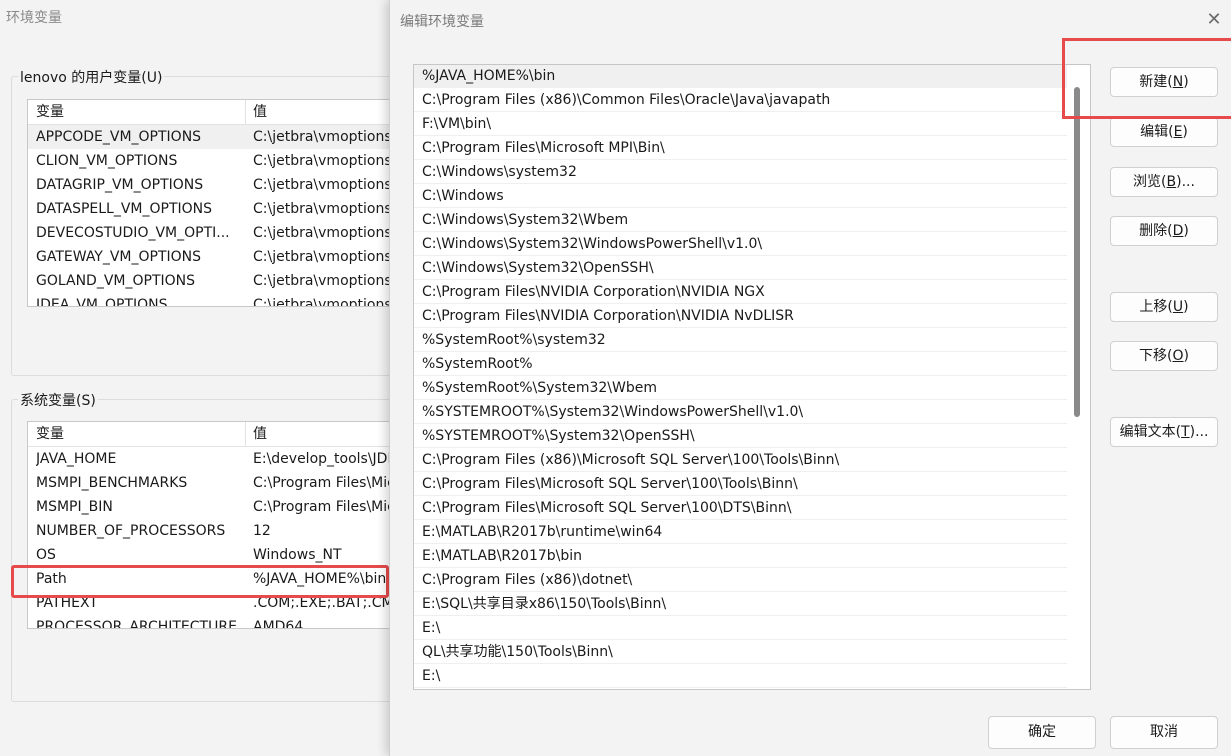 This screenshot has height=756, width=1231. What do you see at coordinates (136, 624) in the screenshot?
I see `variable-name: PROCESSOR_ARCHITECTURE` at bounding box center [136, 624].